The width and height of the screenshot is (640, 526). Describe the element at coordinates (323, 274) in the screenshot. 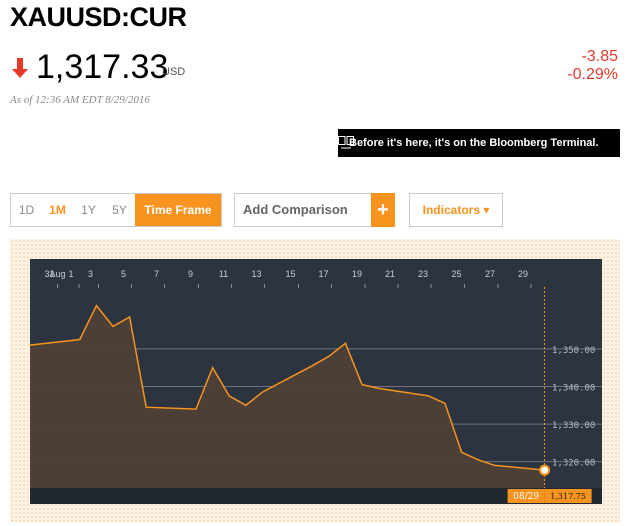

I see `x-tick-label: 17` at that location.